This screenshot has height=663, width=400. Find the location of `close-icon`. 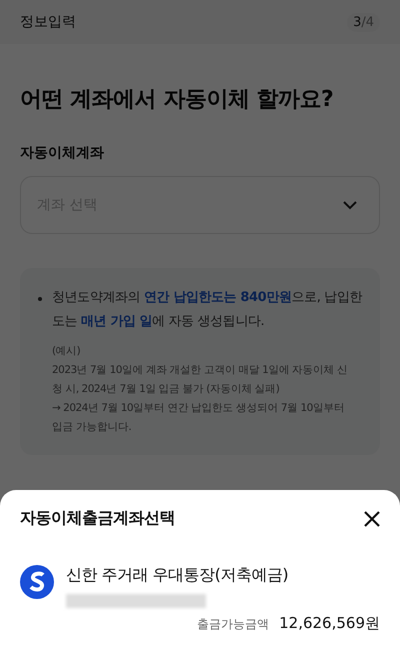

close-icon is located at coordinates (372, 518).